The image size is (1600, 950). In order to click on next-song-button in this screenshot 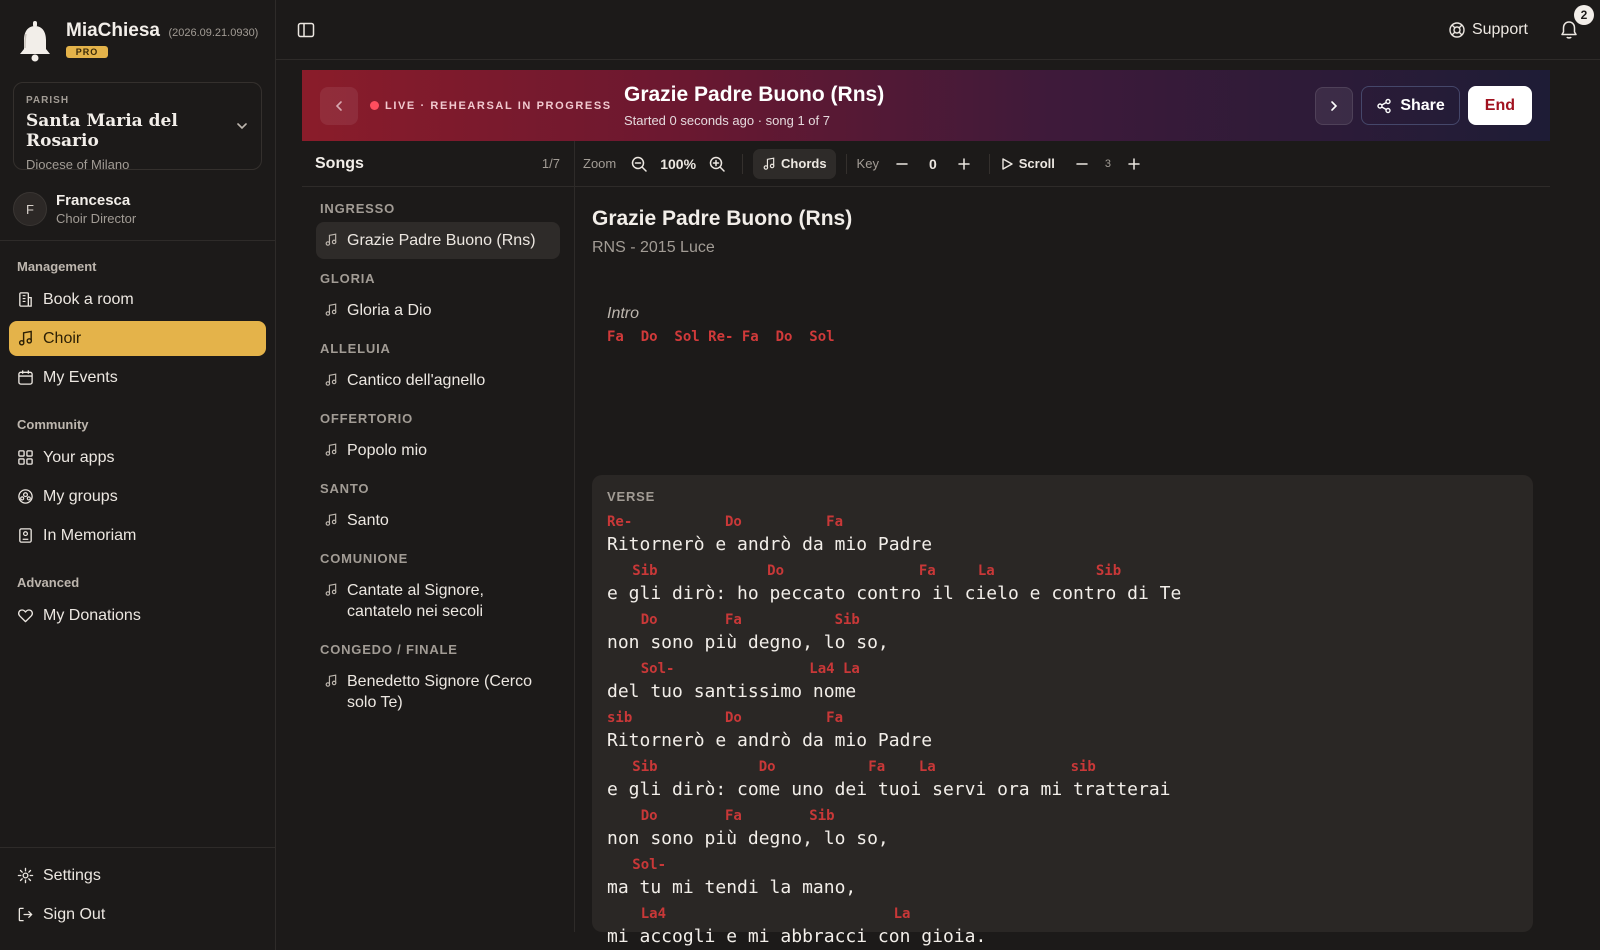, I will do `click(1334, 105)`.